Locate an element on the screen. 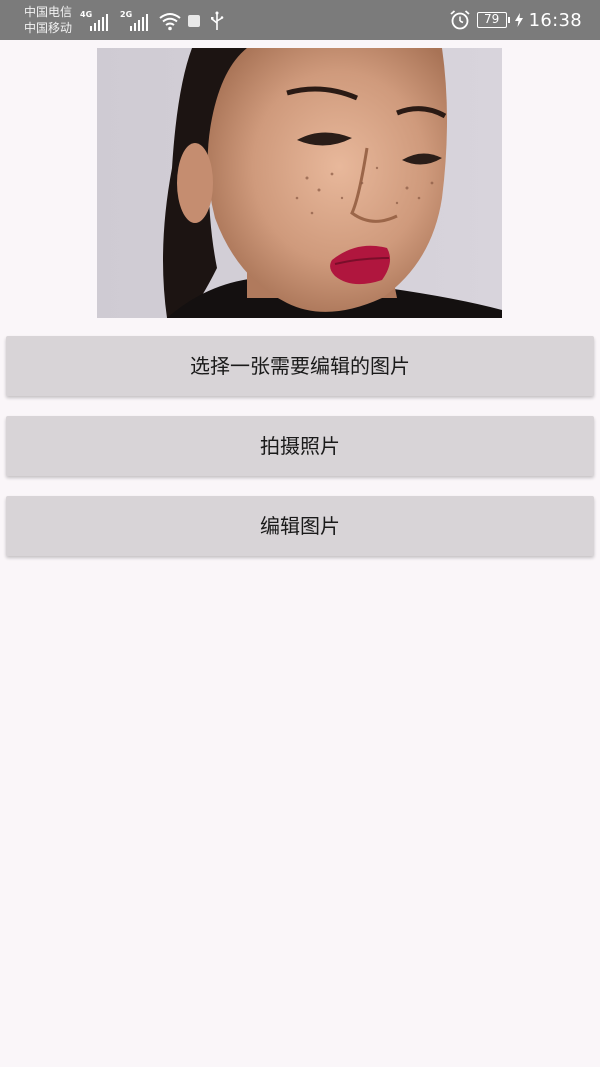 The width and height of the screenshot is (600, 1067). network-type-2: 2G is located at coordinates (126, 14).